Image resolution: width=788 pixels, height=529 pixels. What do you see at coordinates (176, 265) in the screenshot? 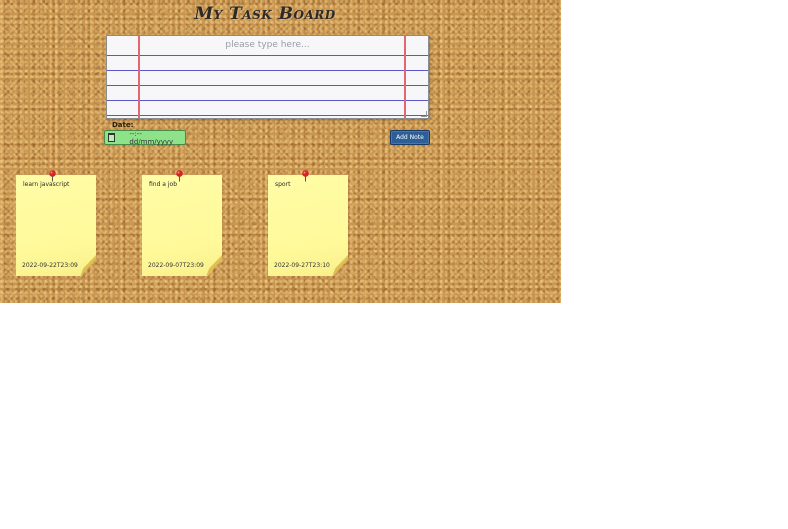
I see `note-date: 2022-09-07T23:09` at bounding box center [176, 265].